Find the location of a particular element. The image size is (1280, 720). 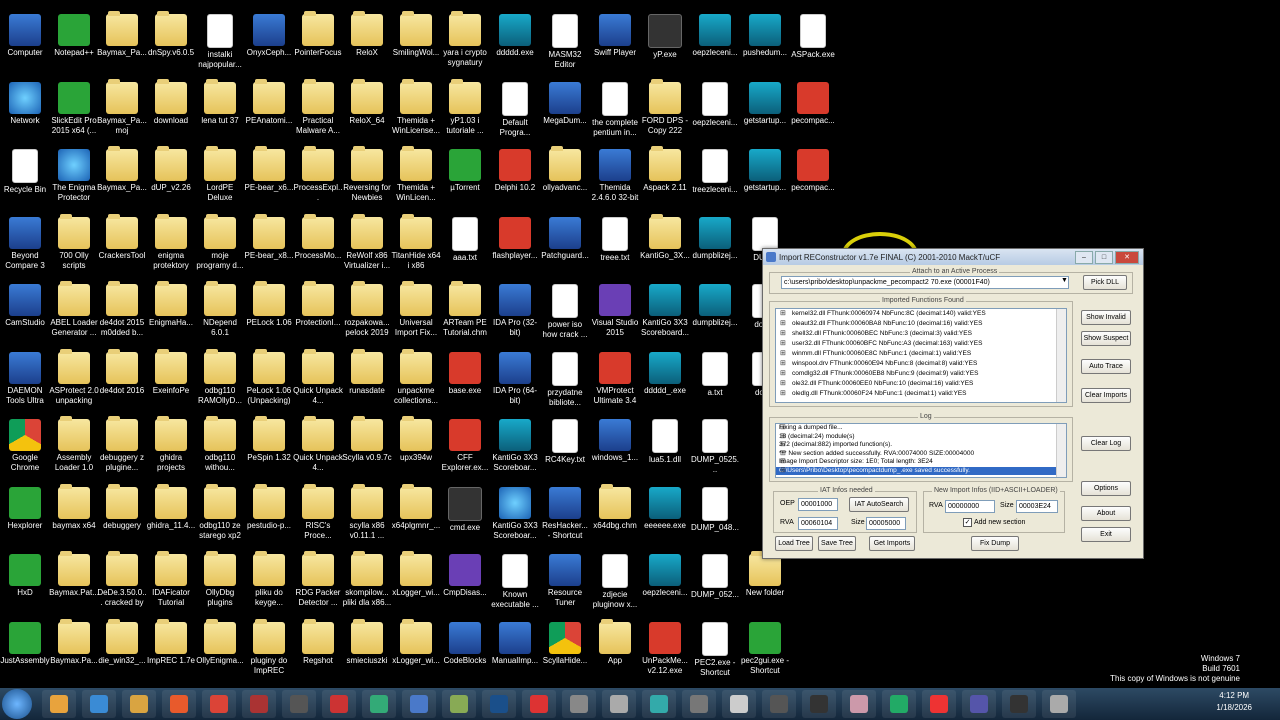

desktop-icon: eeeeee.exe is located at coordinates (665, 508).